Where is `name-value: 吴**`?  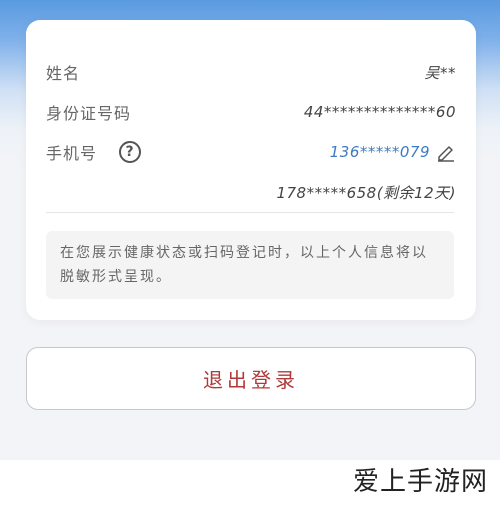 name-value: 吴** is located at coordinates (440, 72).